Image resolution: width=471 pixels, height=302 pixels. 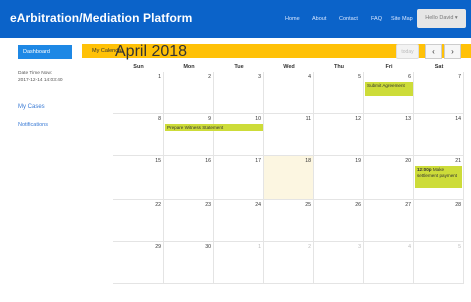 I want to click on day-cell: 10, so click(x=239, y=135).